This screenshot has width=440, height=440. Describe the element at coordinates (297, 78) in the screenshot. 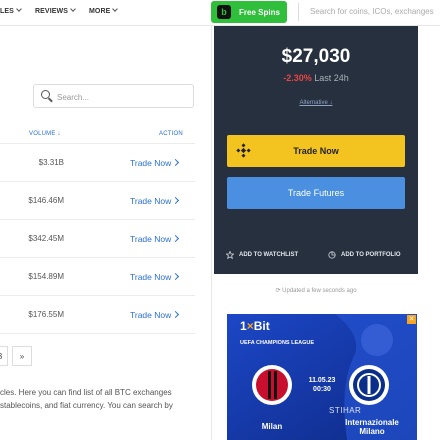

I see `price-change-percent: -2.30%` at that location.